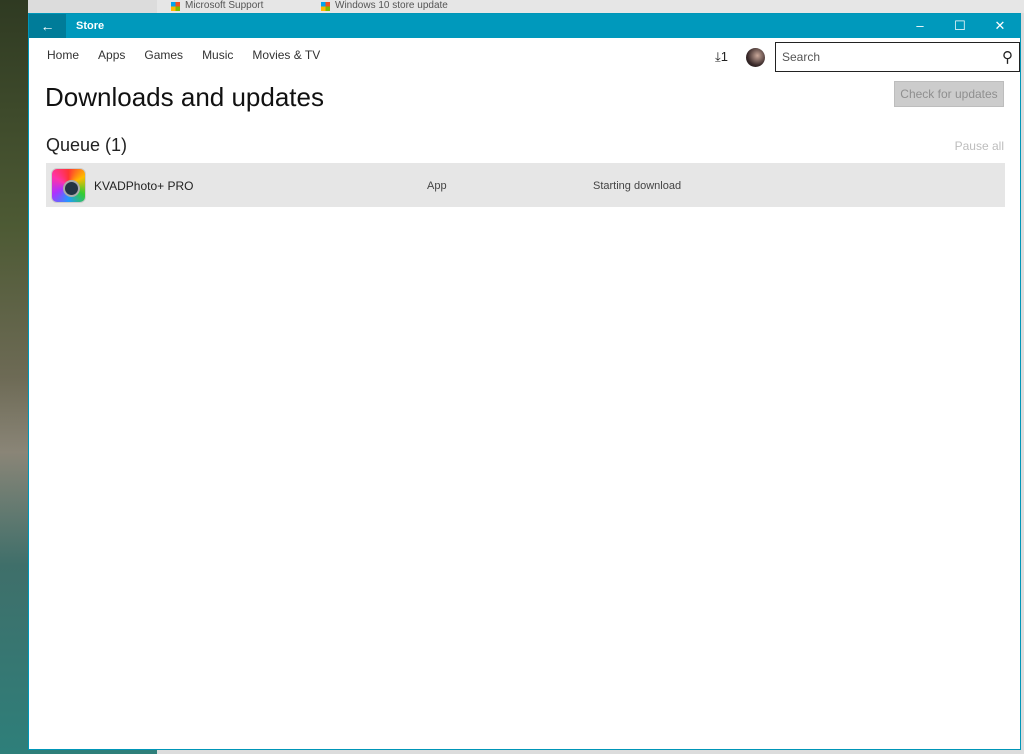 The image size is (1024, 754). What do you see at coordinates (286, 55) in the screenshot?
I see `nav-movies-tv: Movies & TV` at bounding box center [286, 55].